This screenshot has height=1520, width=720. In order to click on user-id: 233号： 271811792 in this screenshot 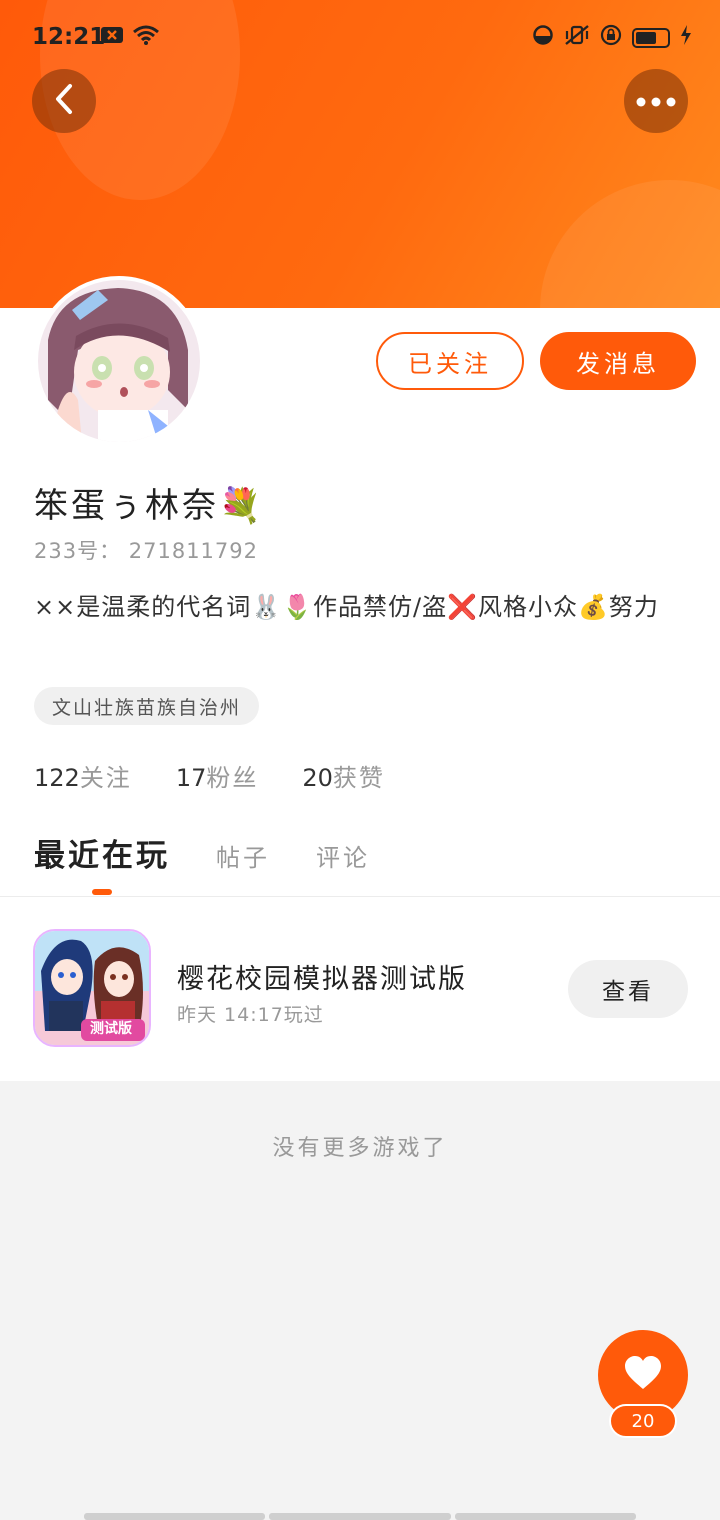, I will do `click(146, 551)`.